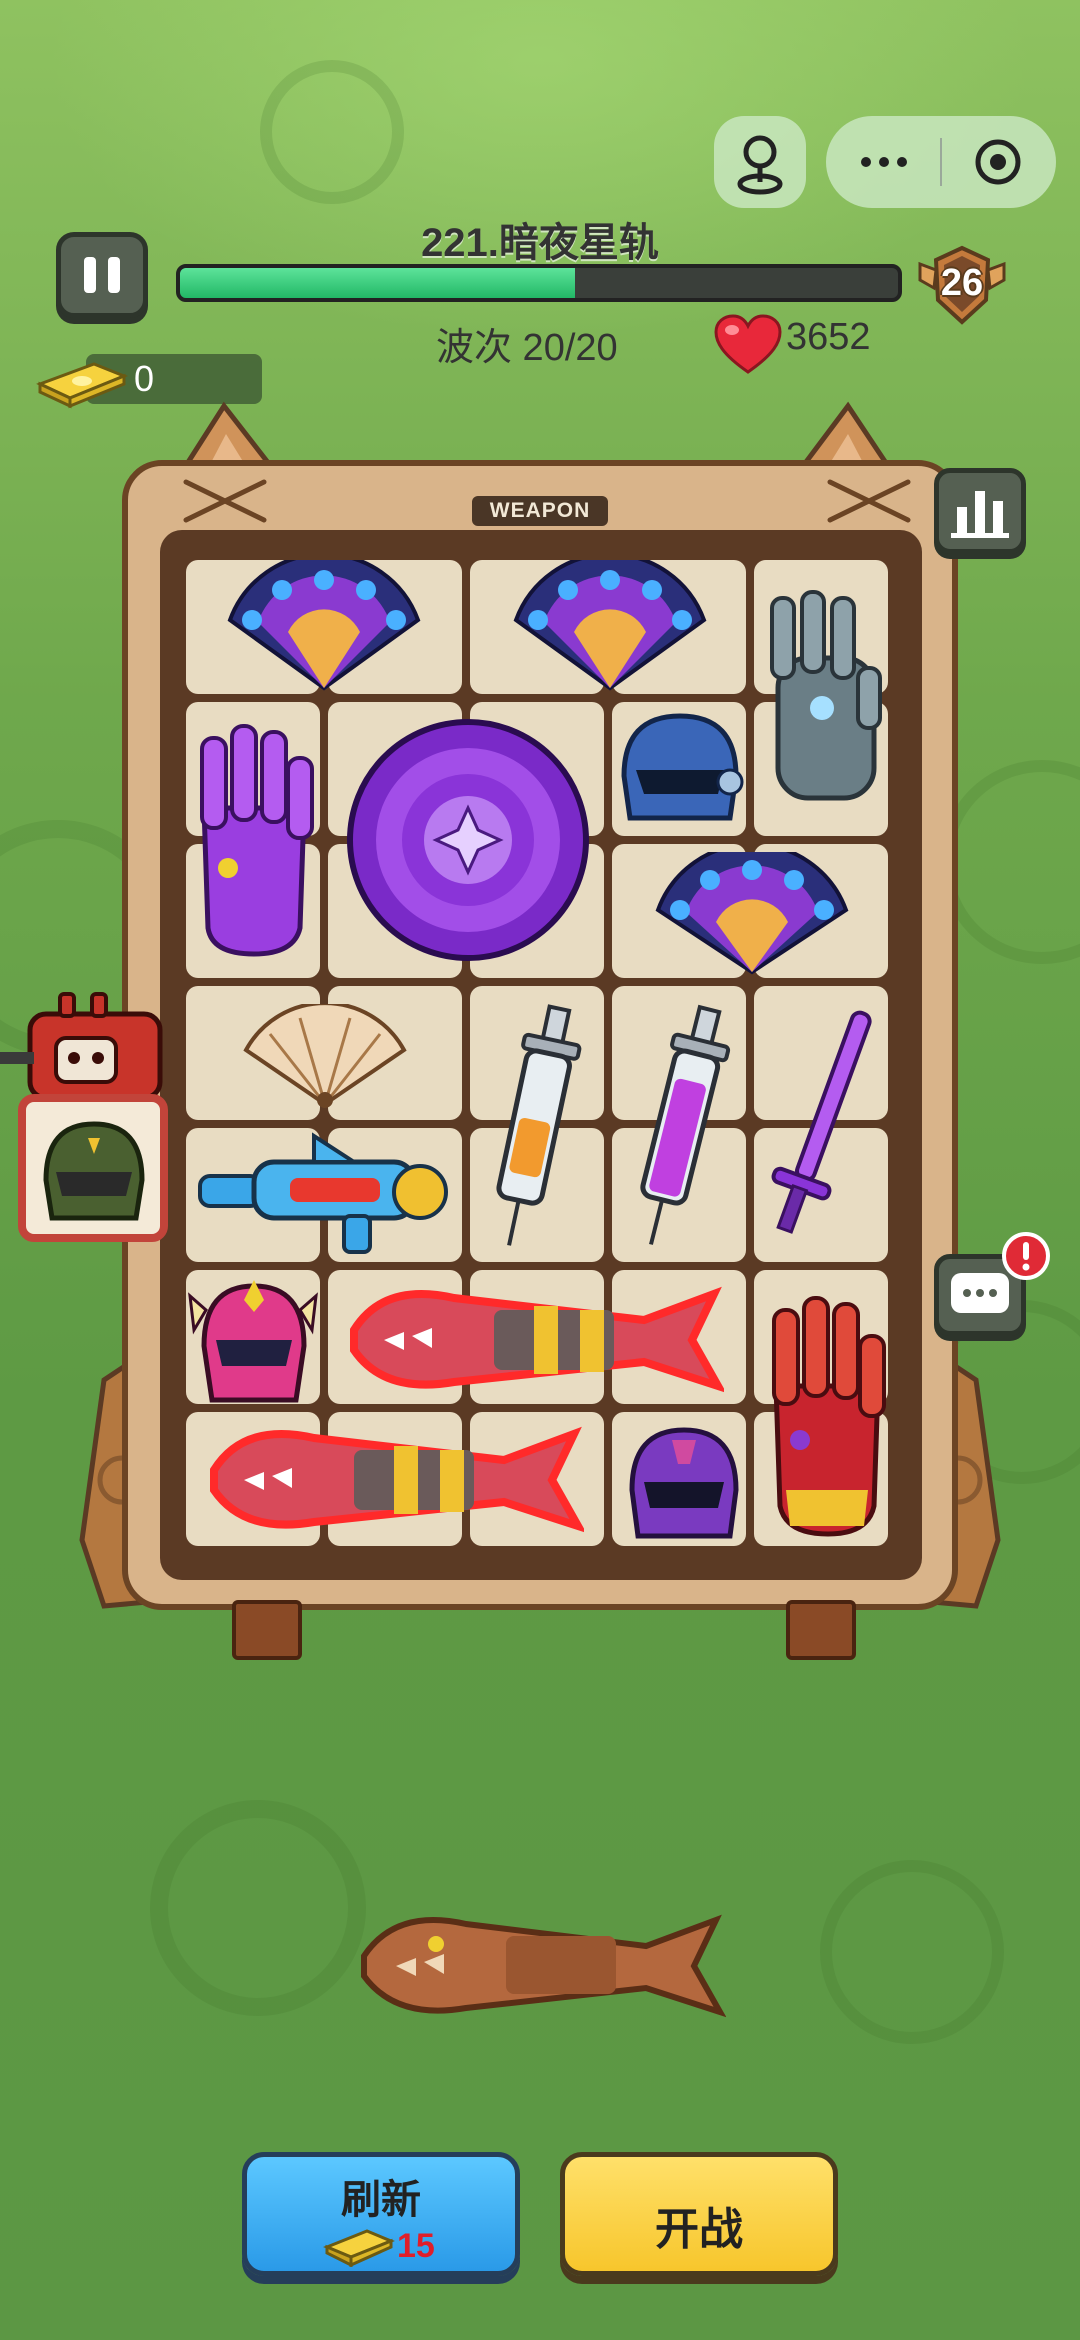  What do you see at coordinates (326, 1194) in the screenshot?
I see `shark-water-gun-icon` at bounding box center [326, 1194].